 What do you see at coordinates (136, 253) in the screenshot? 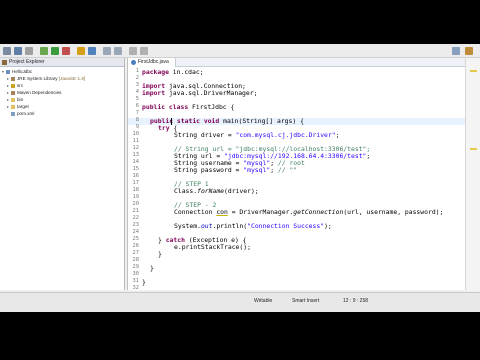
I see `line-number: 27` at bounding box center [136, 253].